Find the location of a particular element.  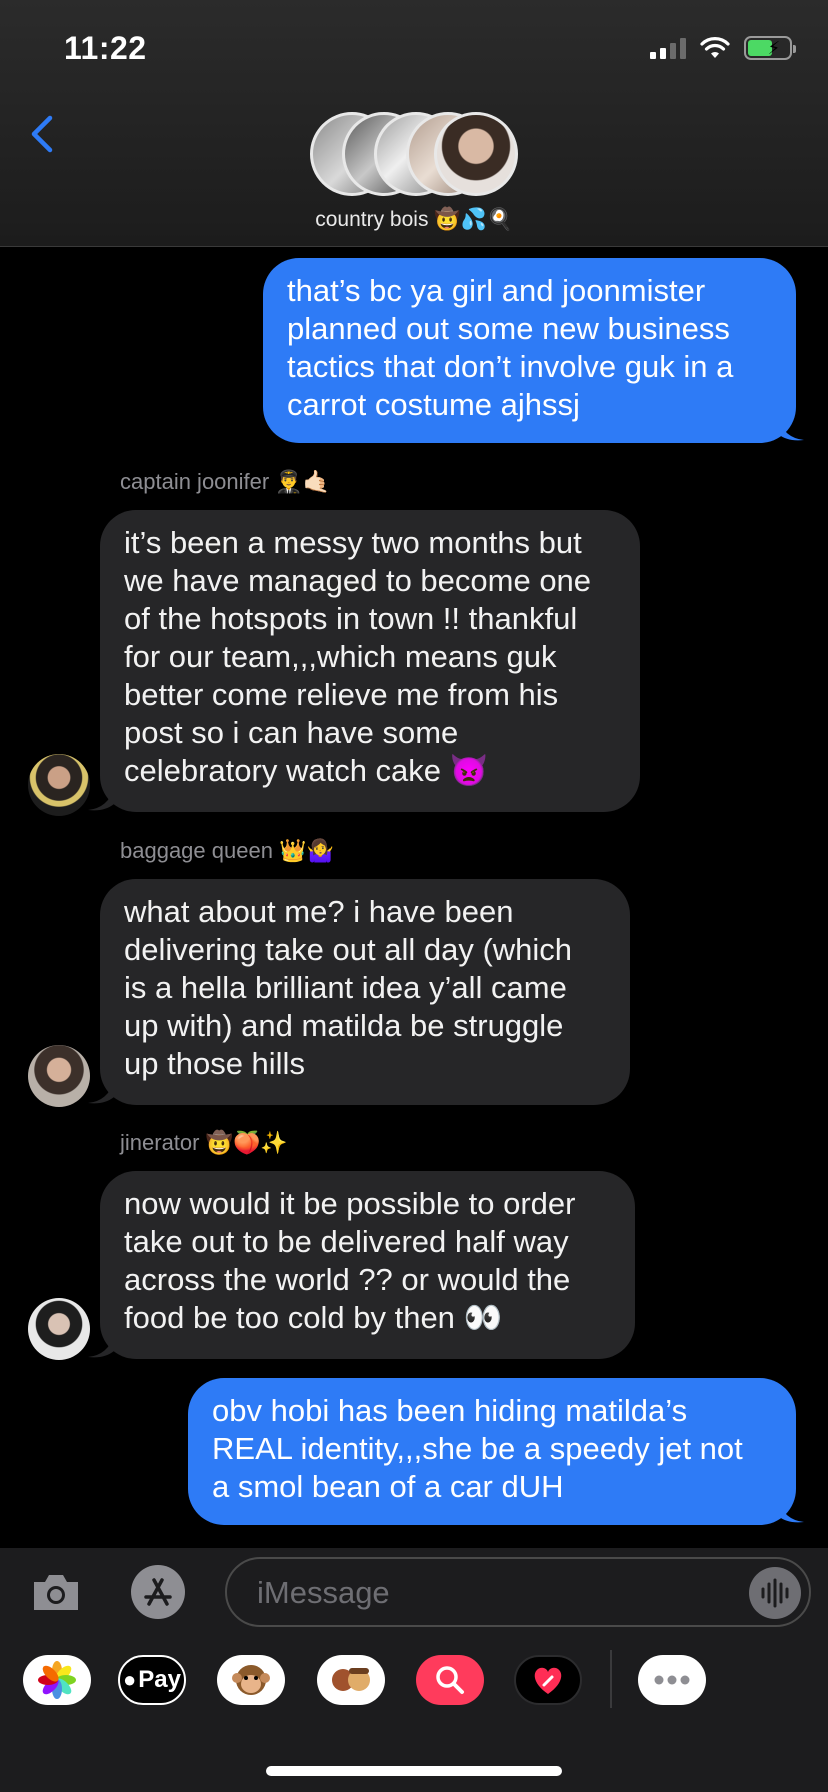

animoji-icon is located at coordinates (251, 1680).